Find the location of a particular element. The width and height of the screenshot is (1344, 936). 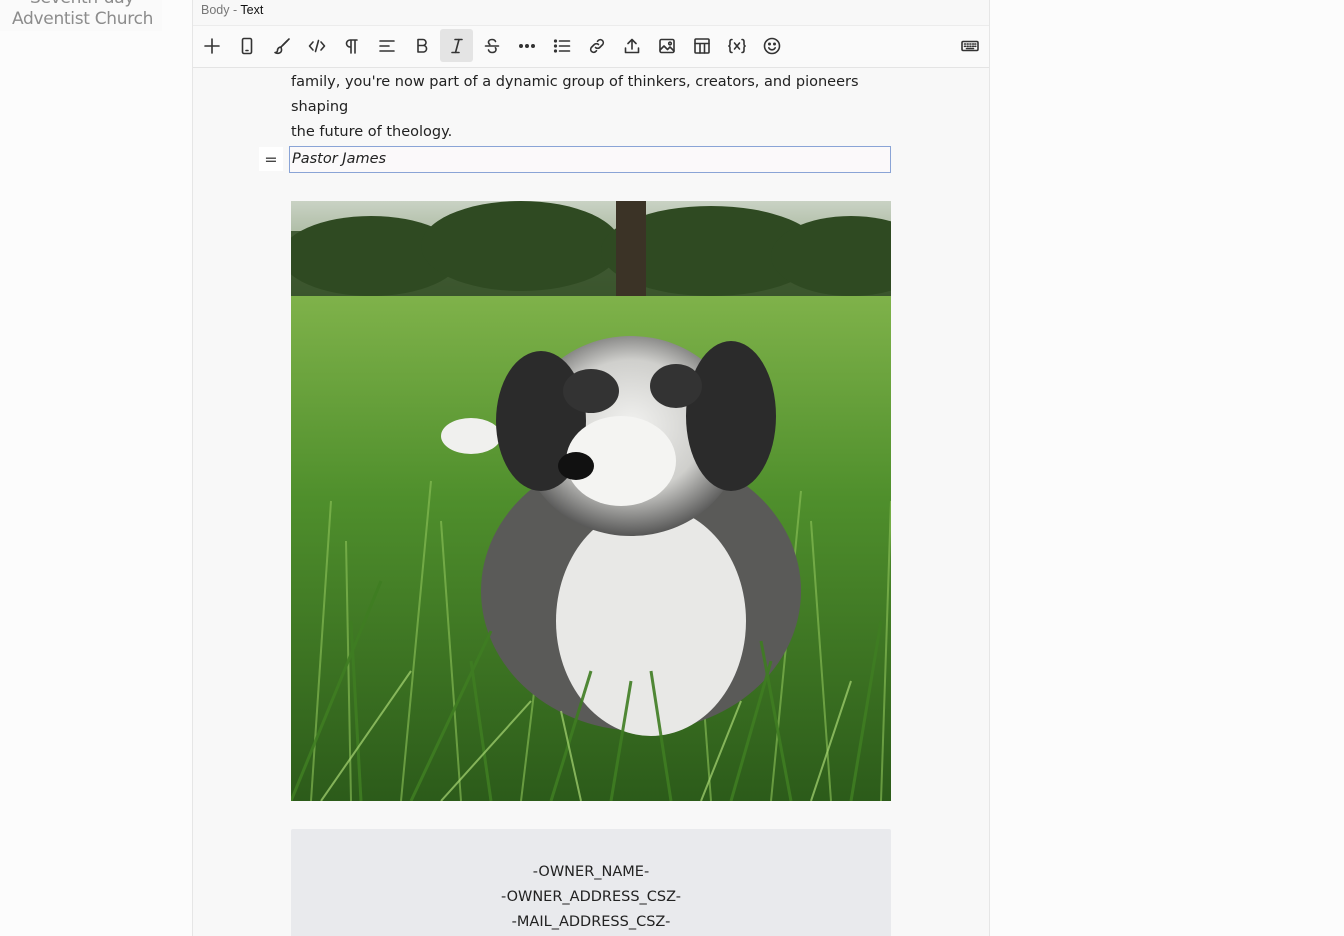

link-button is located at coordinates (596, 45).